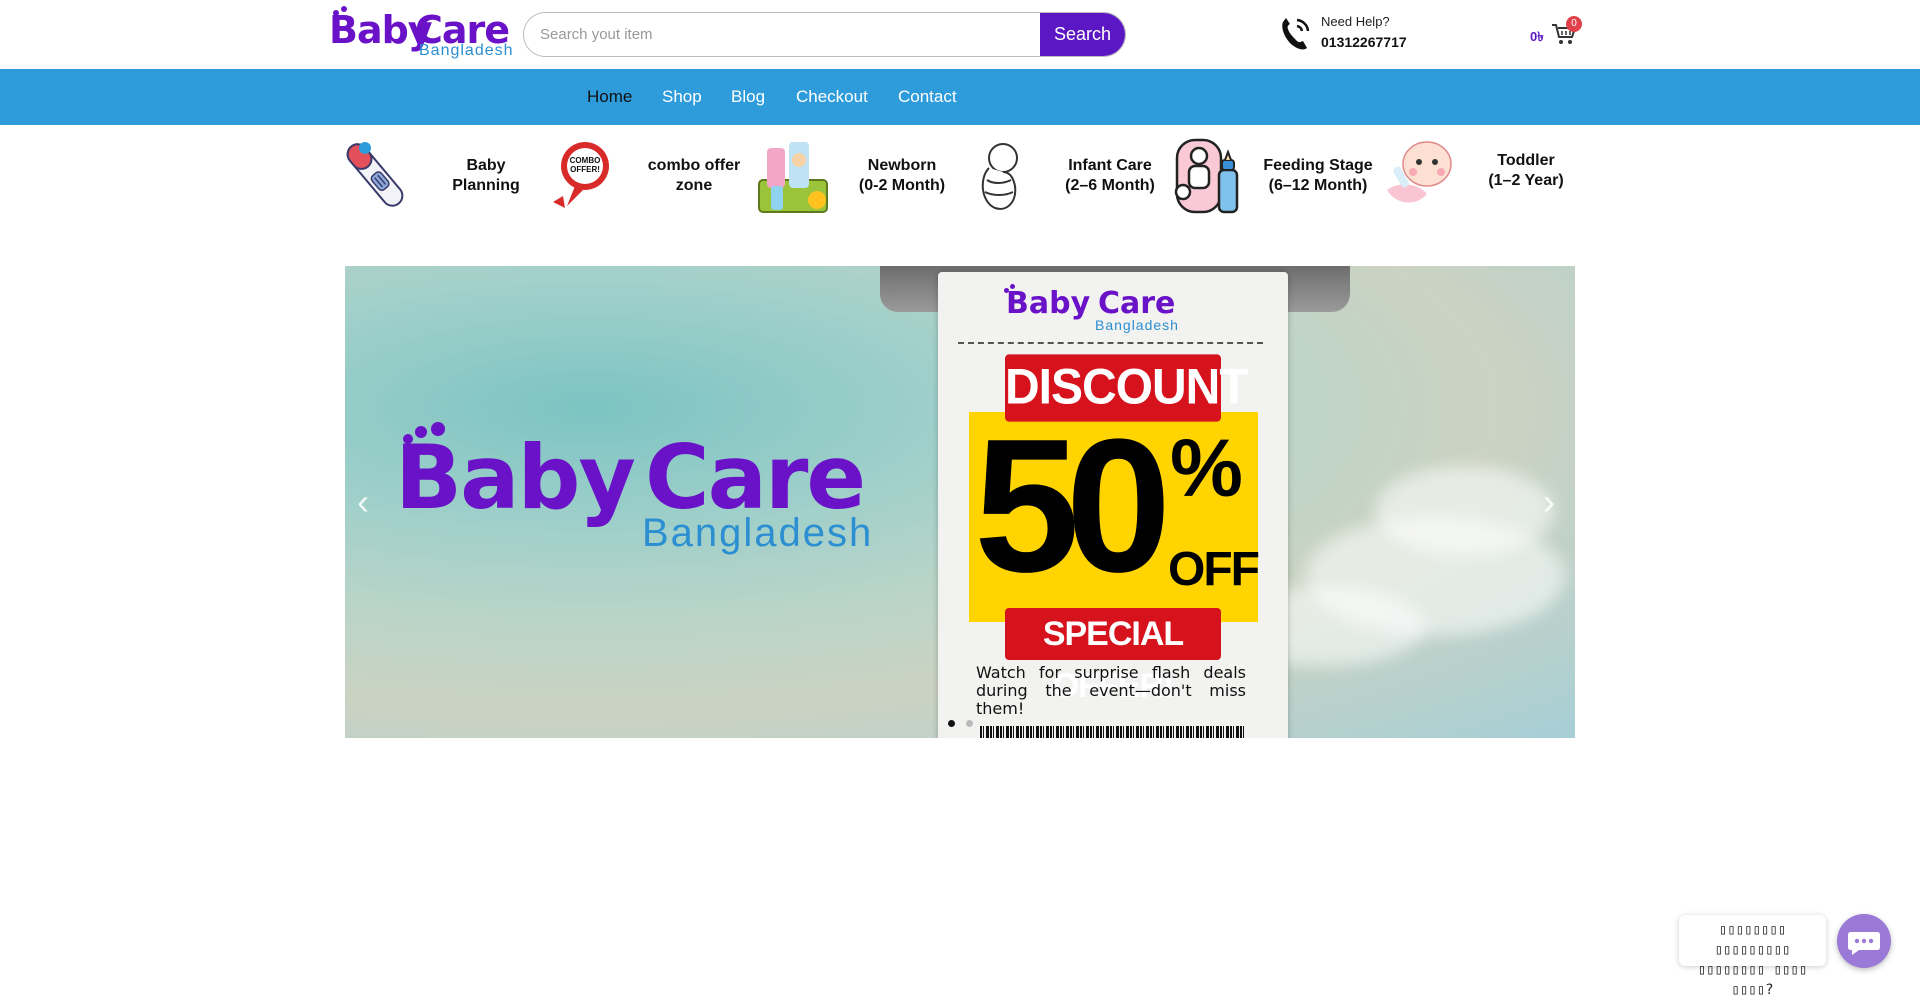  I want to click on cart-amount: 0৳, so click(1537, 36).